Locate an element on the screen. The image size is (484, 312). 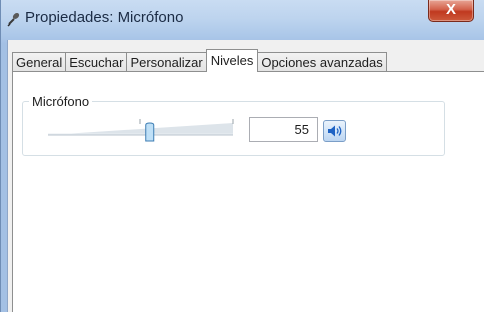
mute-button is located at coordinates (334, 131).